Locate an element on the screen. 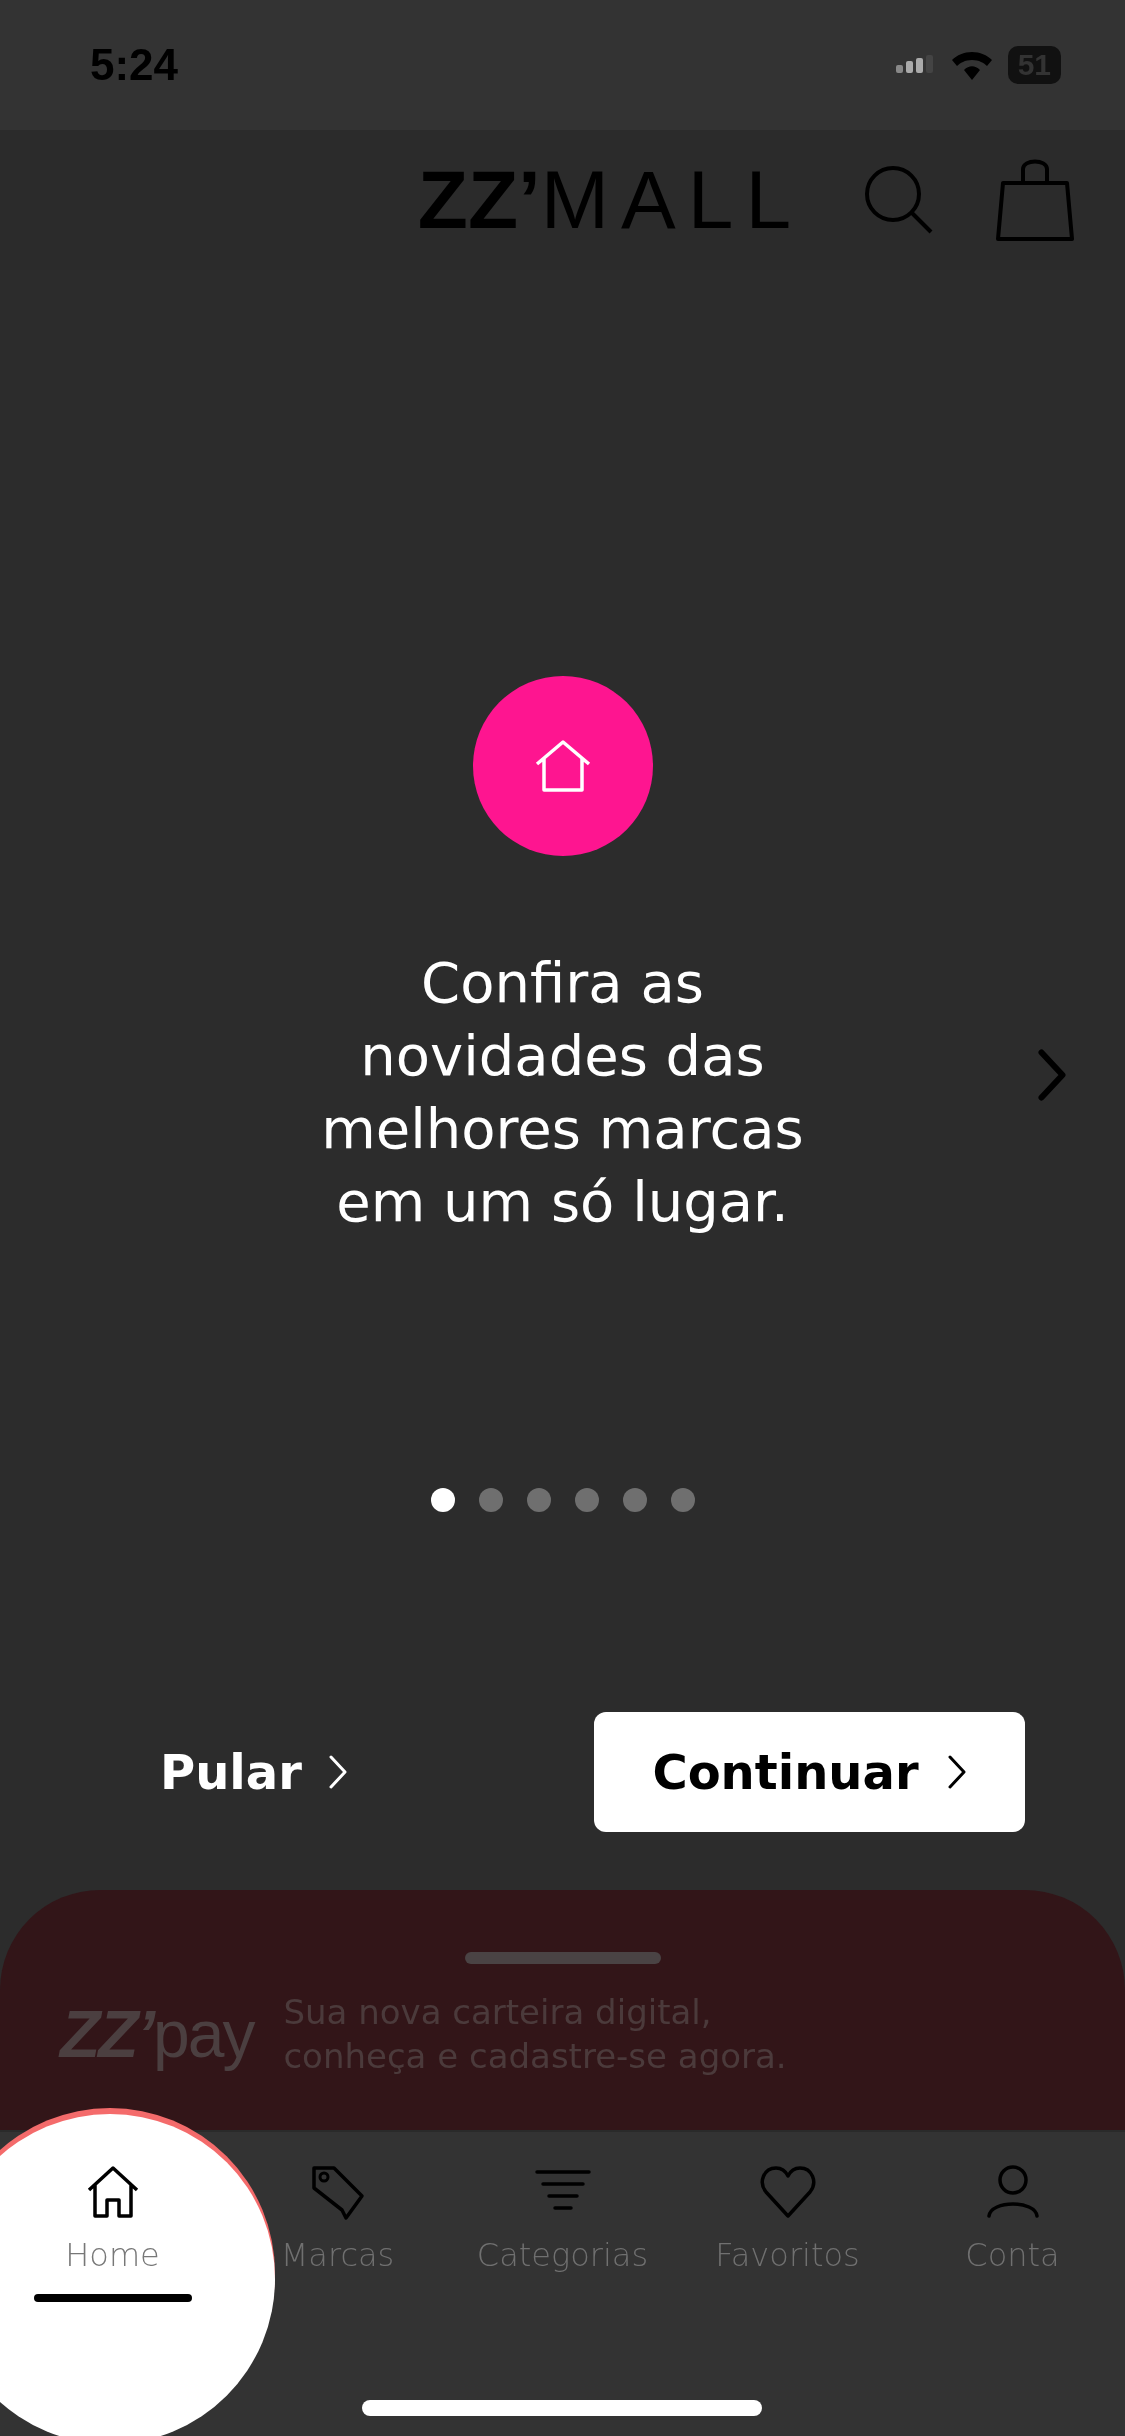 The image size is (1125, 2436). onboarding-message: Confira as novidades das melhores marcas em um só lugar. is located at coordinates (562, 1092).